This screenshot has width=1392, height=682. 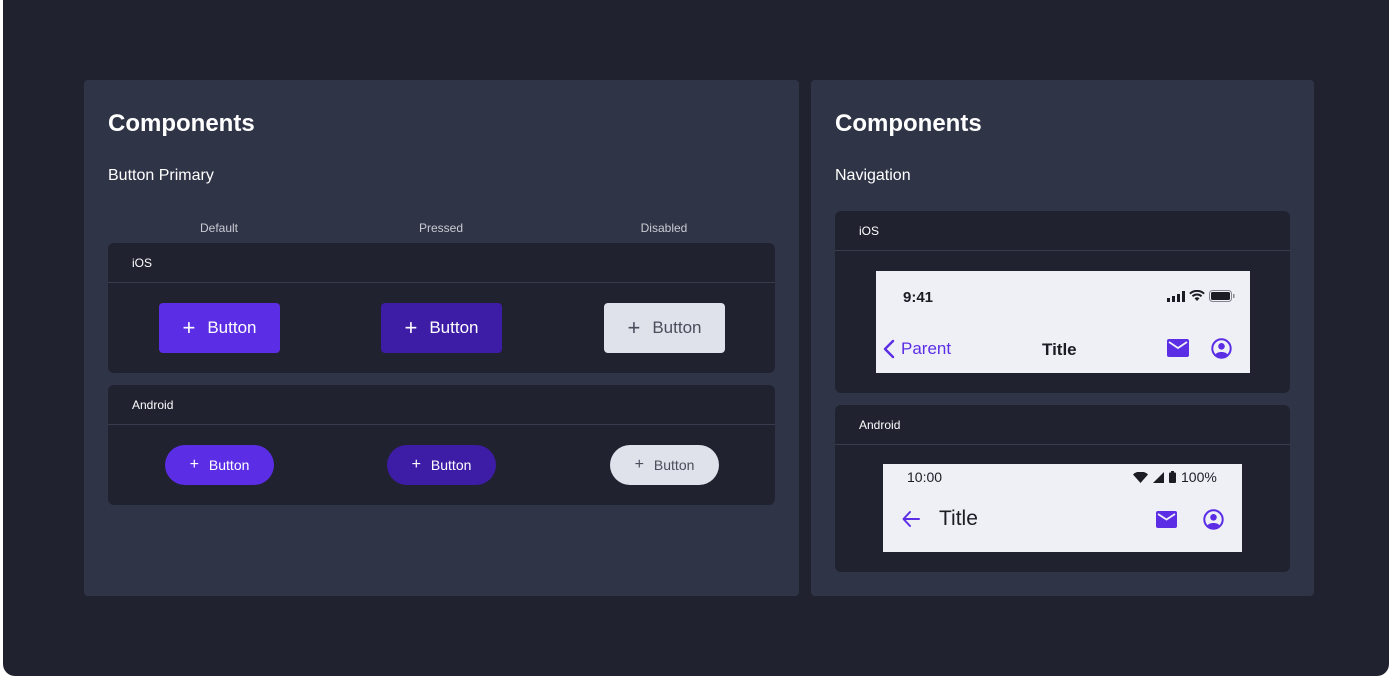 I want to click on android-navigation-panel: Android 10:00 100% Title, so click(x=1062, y=488).